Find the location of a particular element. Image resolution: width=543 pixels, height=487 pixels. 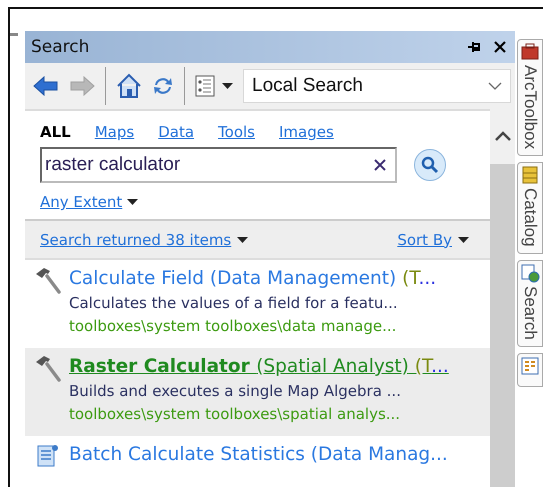

home-icon is located at coordinates (129, 86).